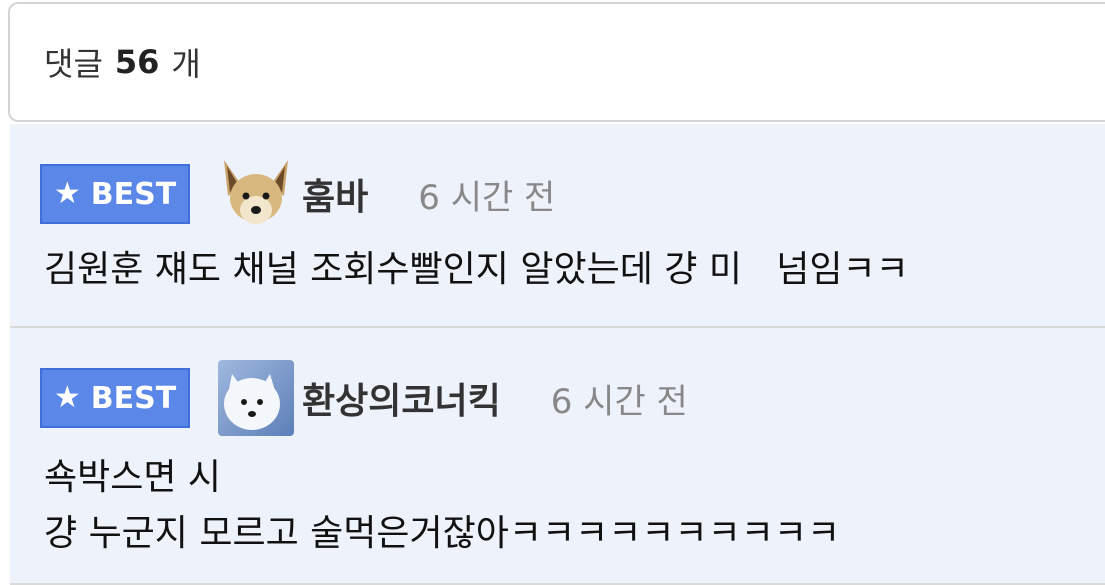 The width and height of the screenshot is (1105, 585). I want to click on comment-line: 김원훈 쟤도 채널 조회수빨인지 알았는데 걍 미 넘임ㅋㅋ, so click(476, 269).